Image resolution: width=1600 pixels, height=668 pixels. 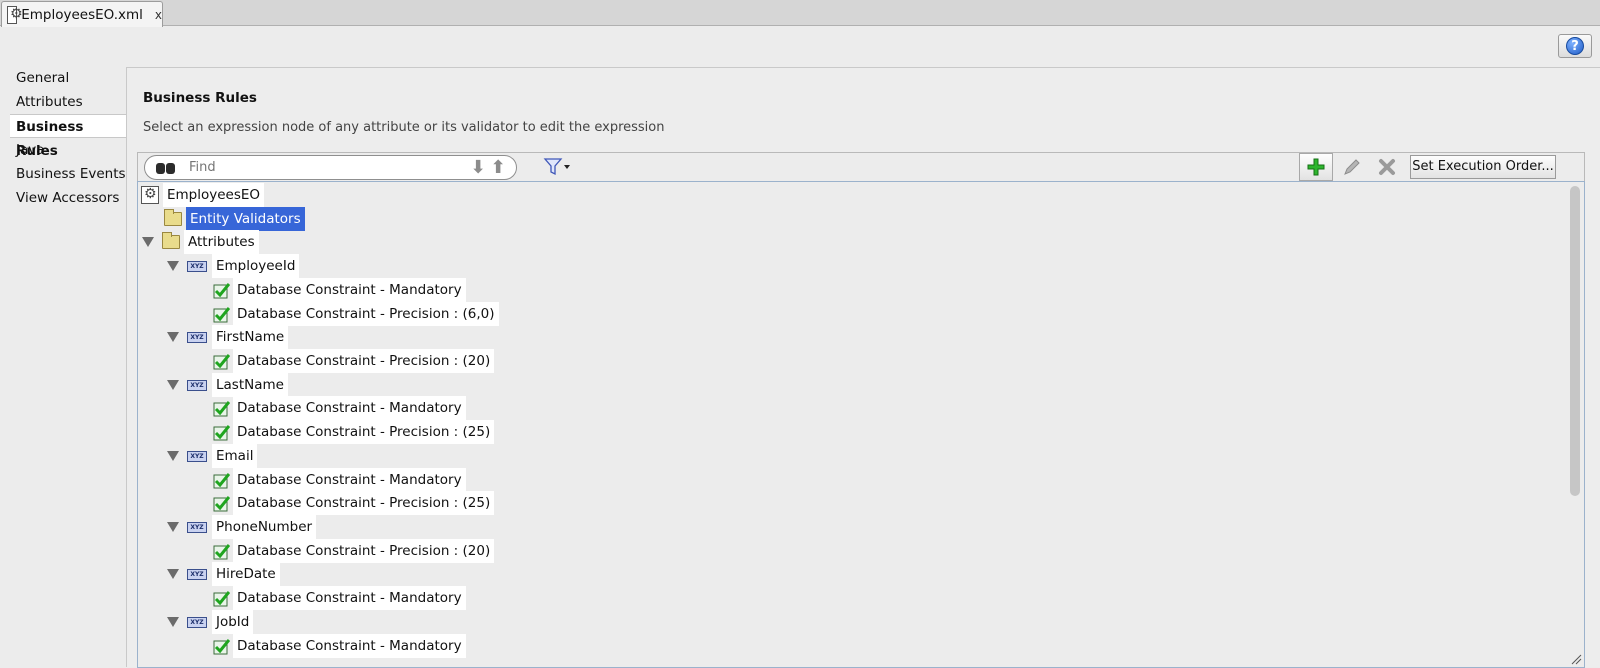 I want to click on nav-item-business-rules: Business Rules, so click(x=68, y=136).